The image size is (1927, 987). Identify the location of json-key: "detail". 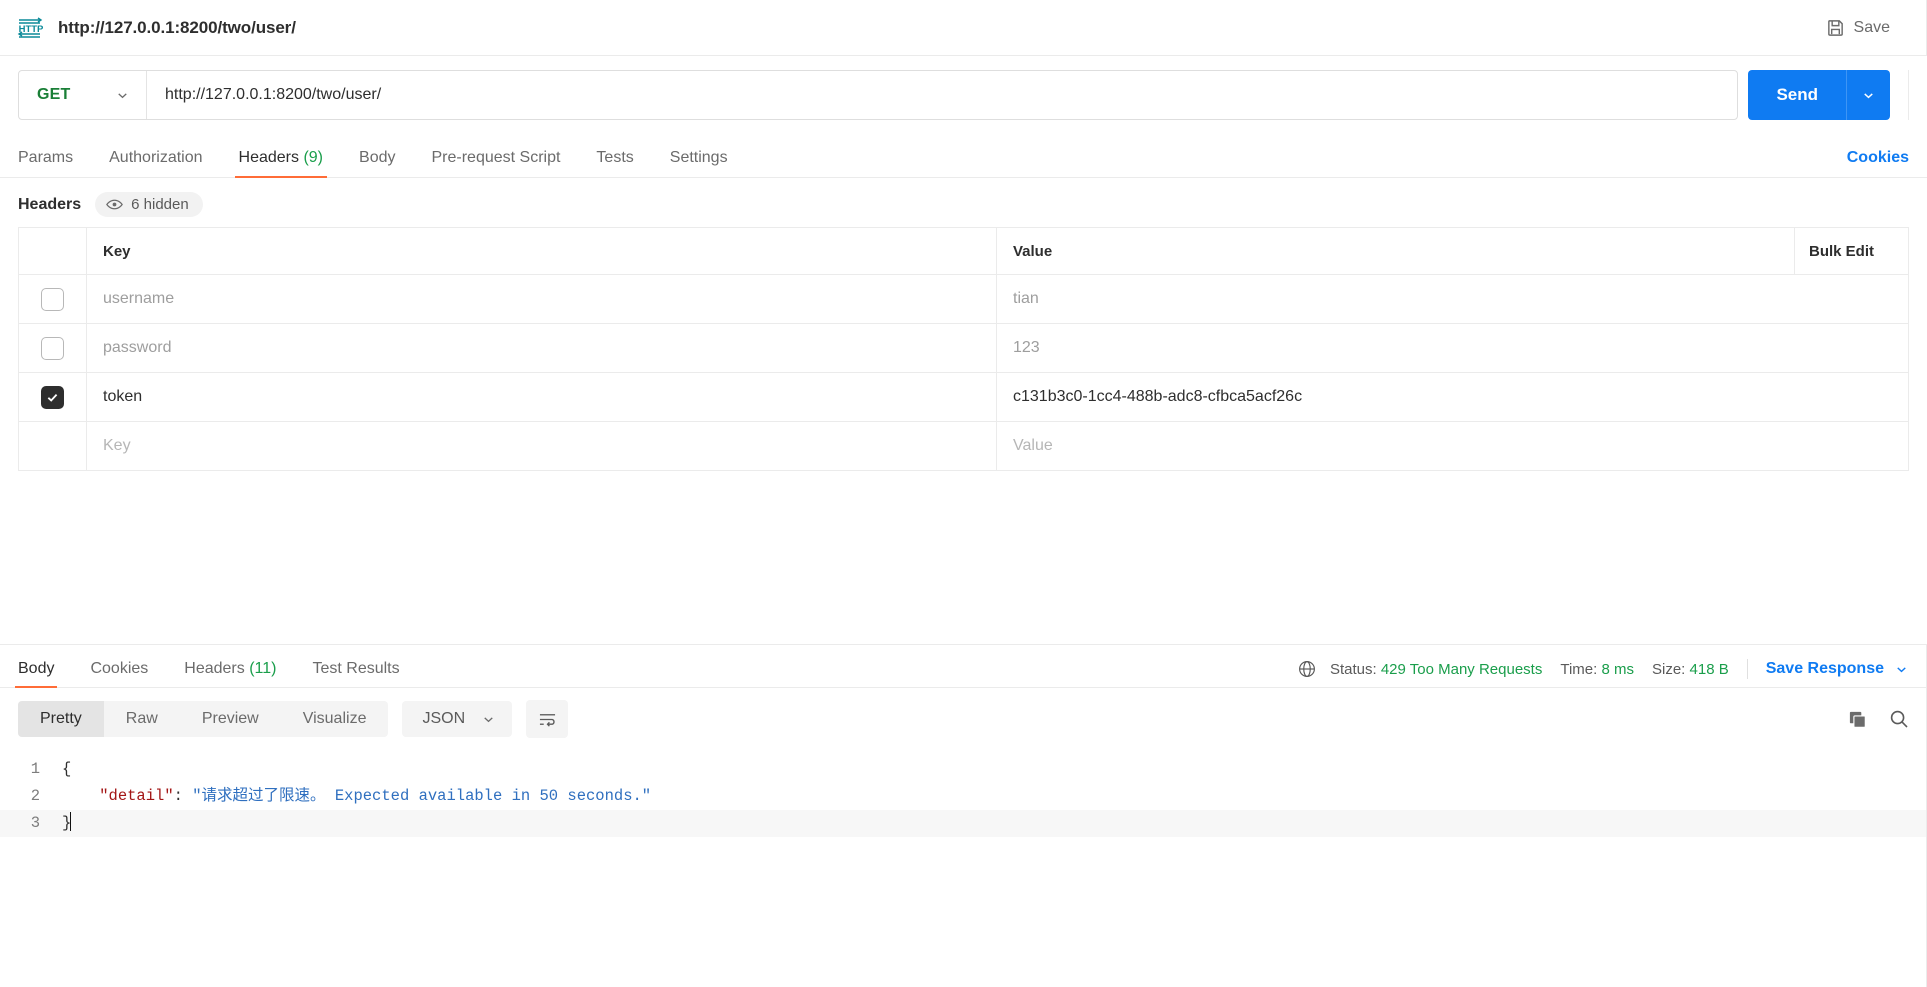
(136, 796).